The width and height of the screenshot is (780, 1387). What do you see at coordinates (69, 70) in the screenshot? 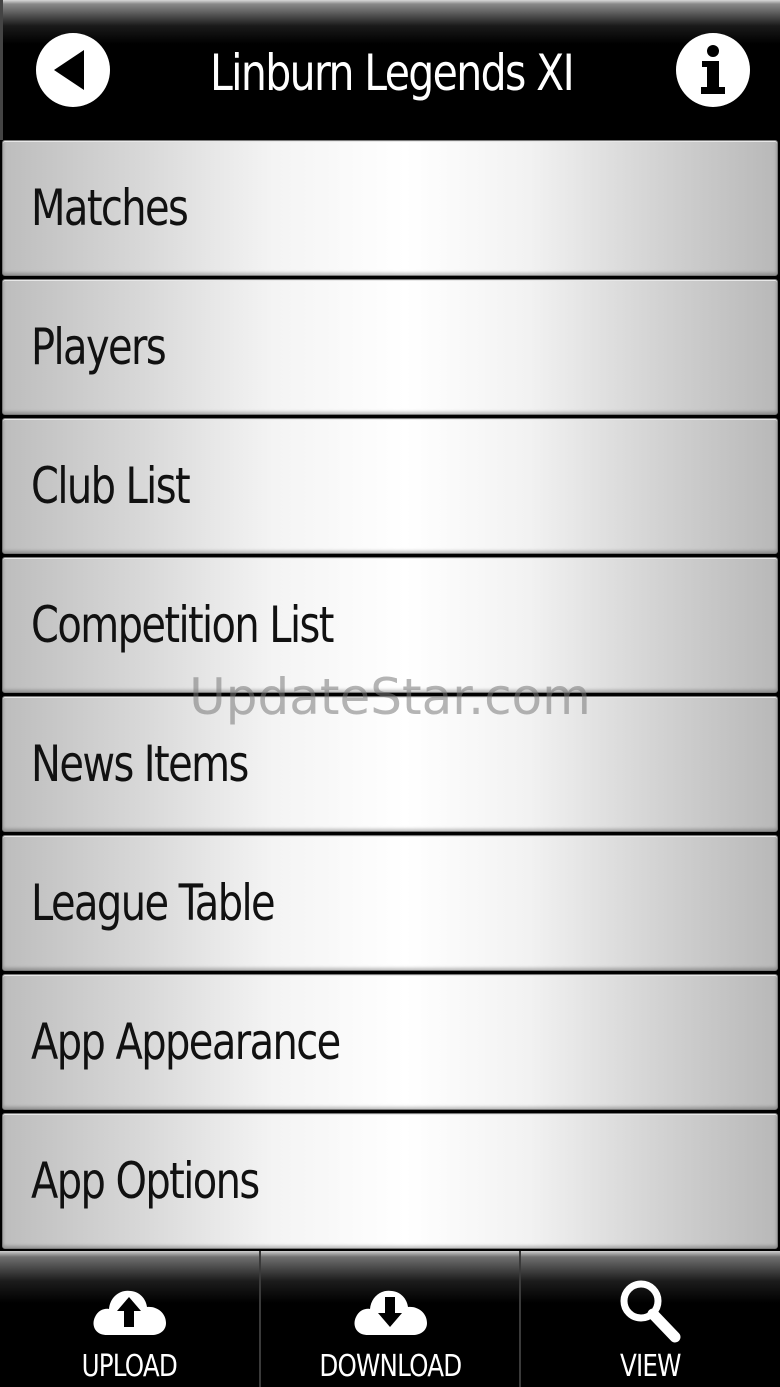
I see `back-arrow-icon` at bounding box center [69, 70].